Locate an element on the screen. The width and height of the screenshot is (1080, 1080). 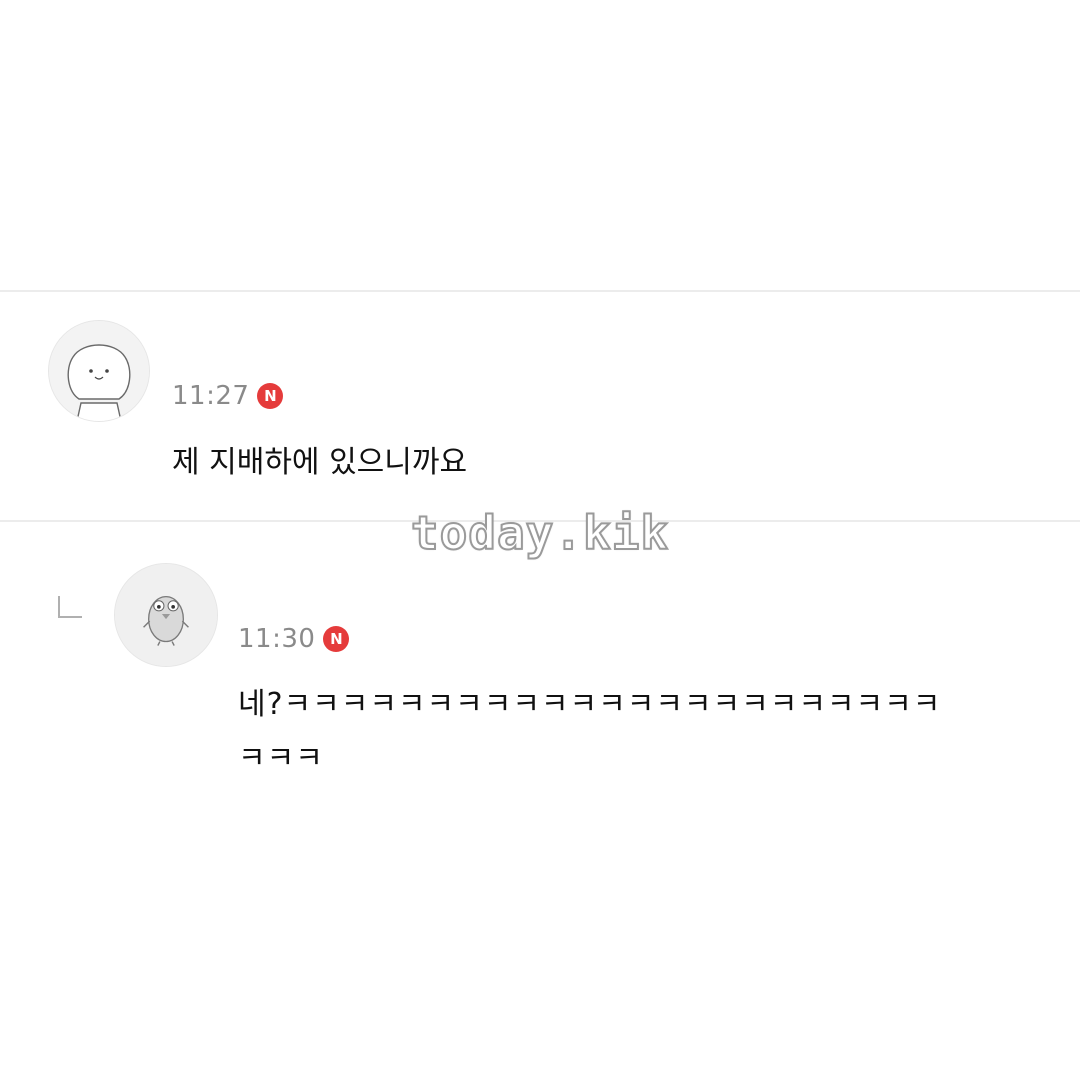
reply-text: 네?ㅋㅋㅋㅋㅋㅋㅋㅋㅋㅋㅋㅋㅋㅋㅋㅋㅋㅋㅋㅋㅋㅋㅋ ㅋㅋㅋ is located at coordinates (589, 732).